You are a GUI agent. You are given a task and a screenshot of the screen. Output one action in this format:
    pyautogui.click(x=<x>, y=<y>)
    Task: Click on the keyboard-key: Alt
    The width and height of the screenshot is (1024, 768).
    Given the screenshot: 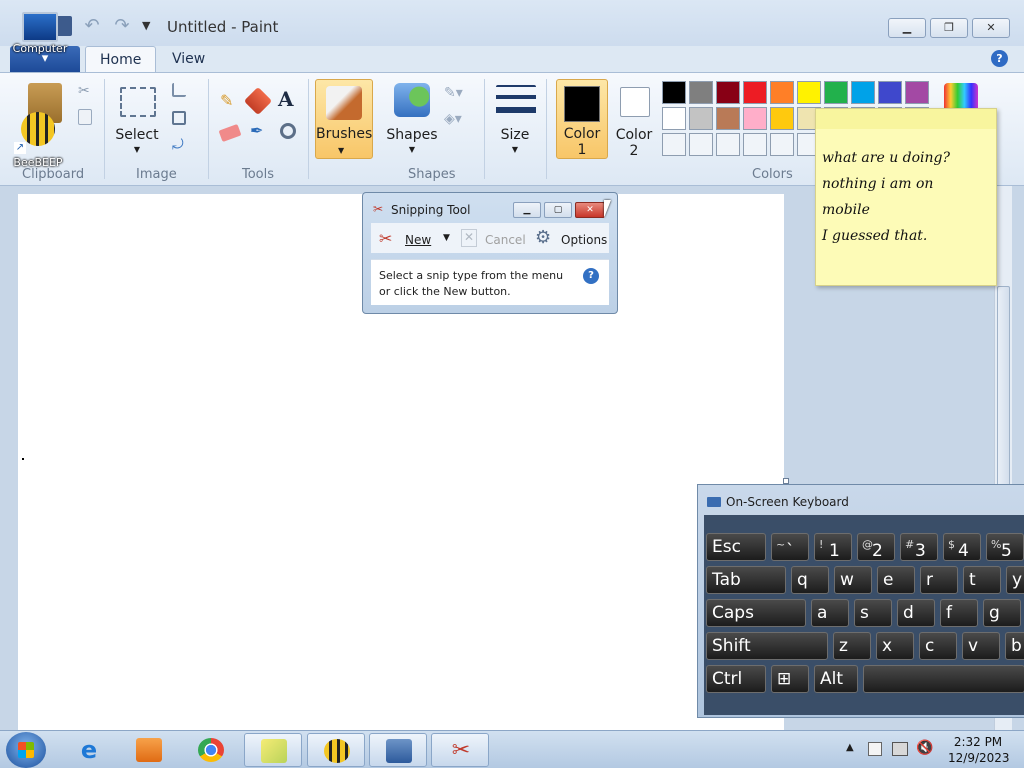 What is the action you would take?
    pyautogui.click(x=836, y=679)
    